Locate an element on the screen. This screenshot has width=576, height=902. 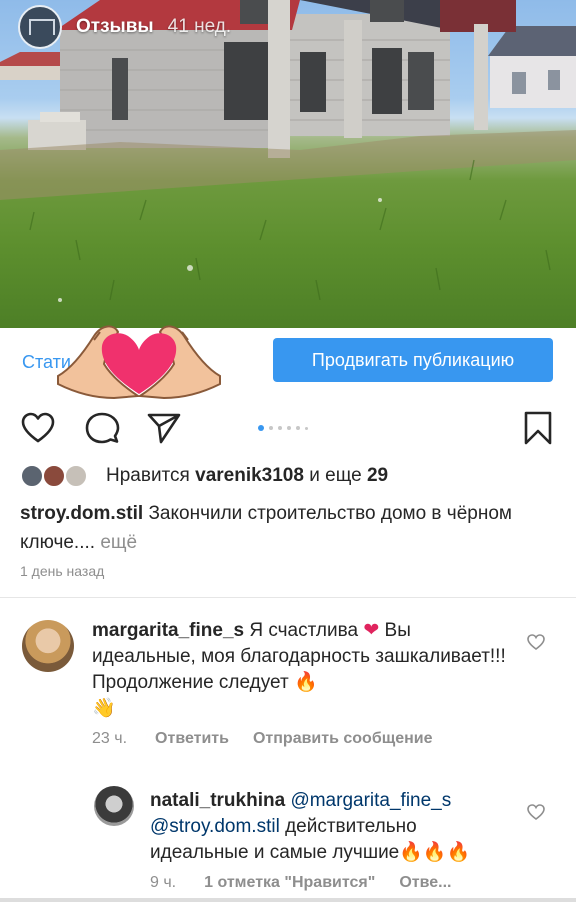
comment-time: 9 ч. is located at coordinates (163, 882).